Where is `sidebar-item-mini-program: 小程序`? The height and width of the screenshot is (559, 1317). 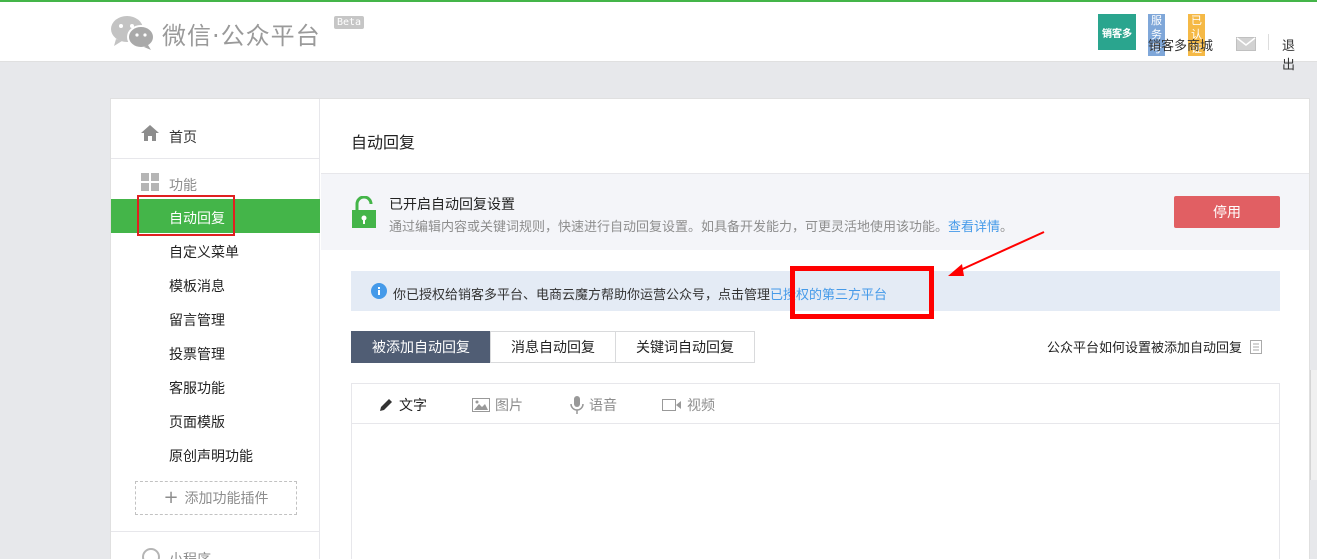
sidebar-item-mini-program: 小程序 is located at coordinates (221, 552).